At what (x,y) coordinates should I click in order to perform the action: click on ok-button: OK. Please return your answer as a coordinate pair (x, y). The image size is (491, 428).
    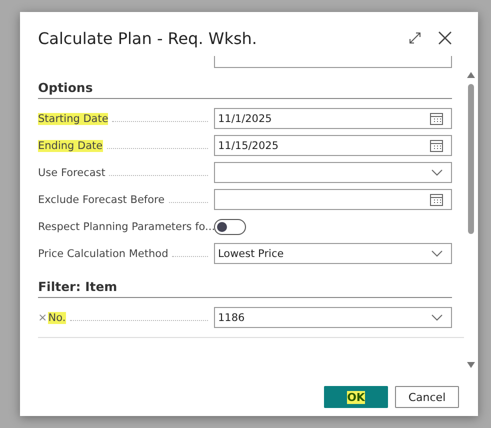
    Looking at the image, I should click on (356, 397).